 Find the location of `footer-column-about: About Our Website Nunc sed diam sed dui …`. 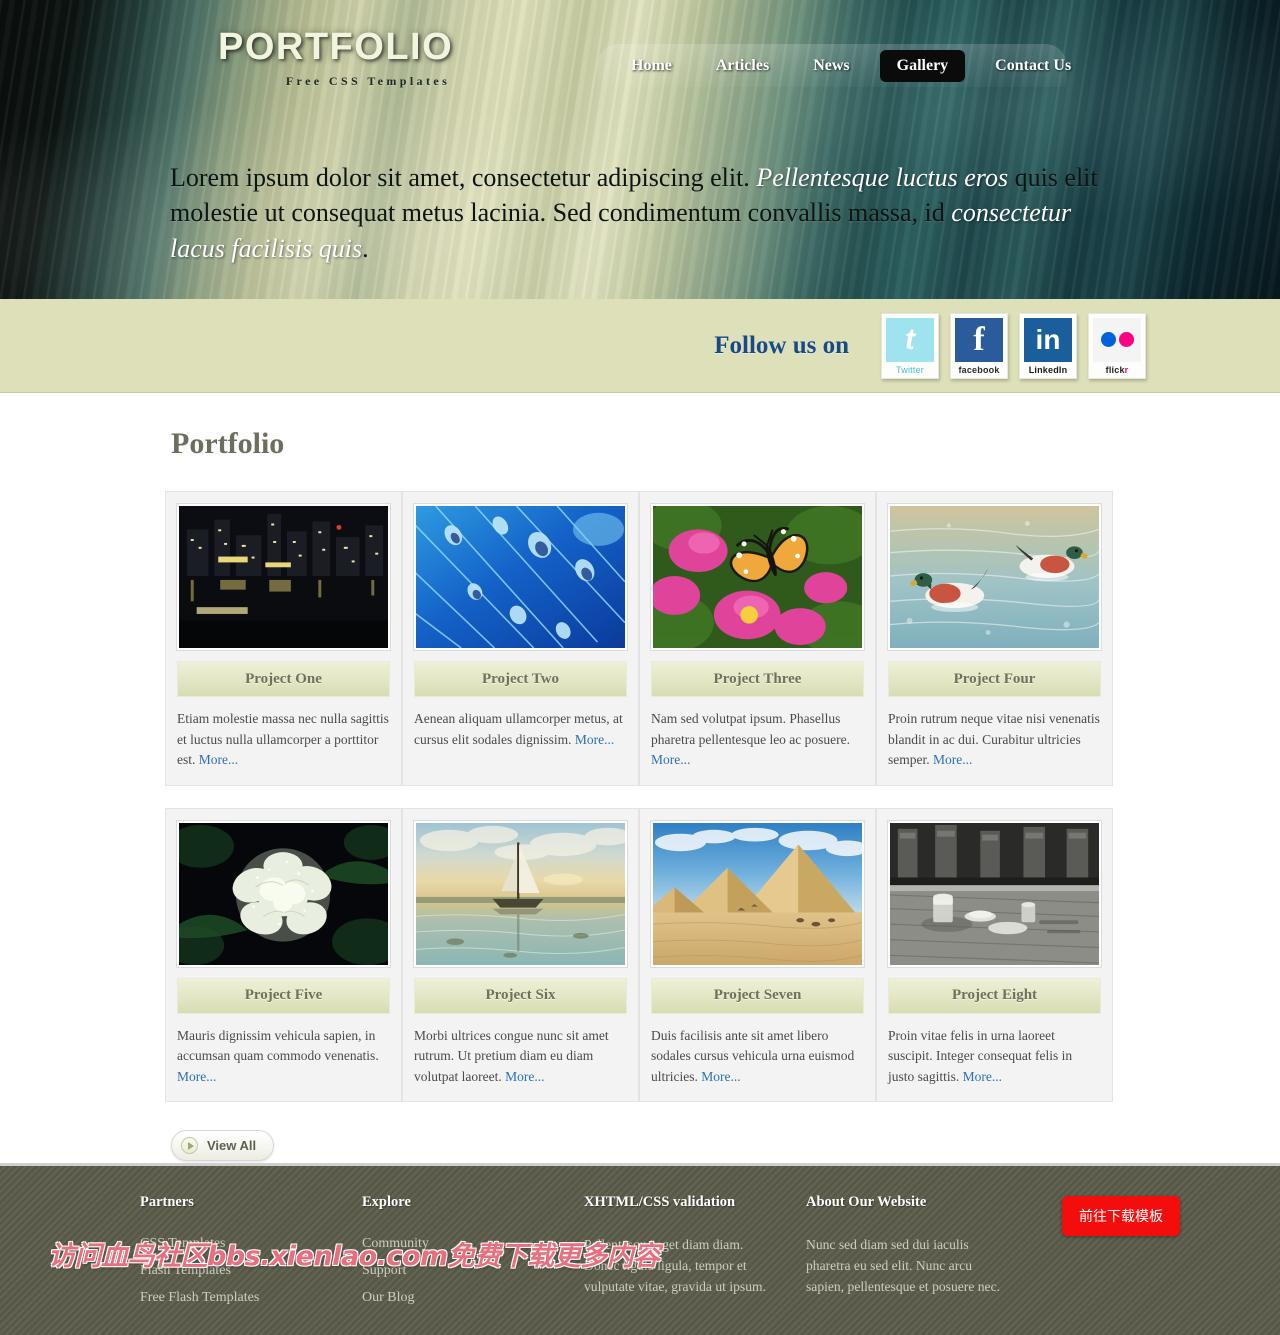

footer-column-about: About Our Website Nunc sed diam sed dui … is located at coordinates (917, 1254).